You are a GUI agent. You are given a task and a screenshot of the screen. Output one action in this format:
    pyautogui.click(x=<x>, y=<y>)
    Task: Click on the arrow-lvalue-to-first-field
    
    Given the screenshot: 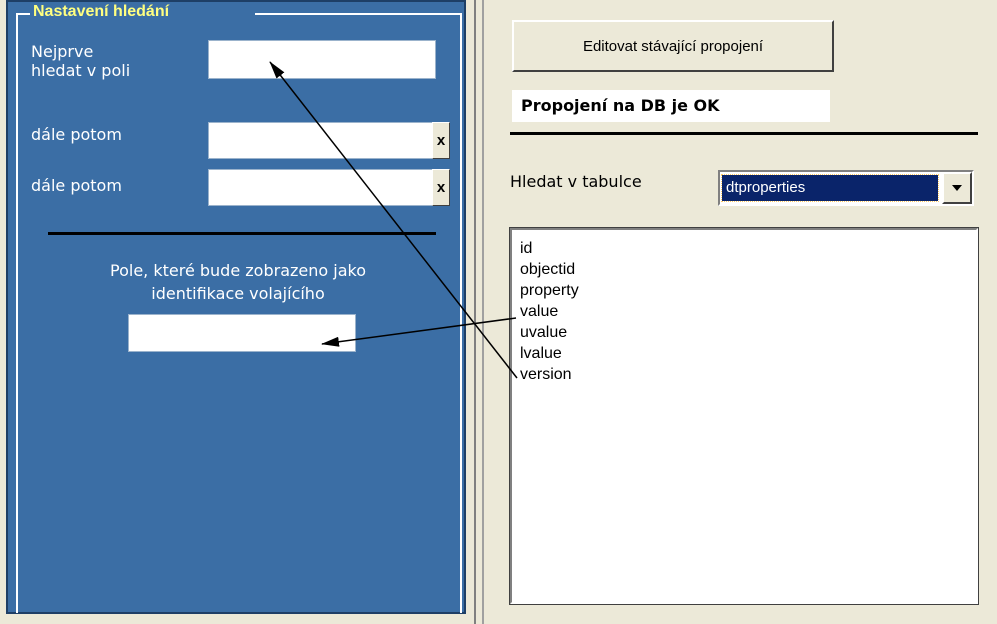 What is the action you would take?
    pyautogui.click(x=393, y=220)
    